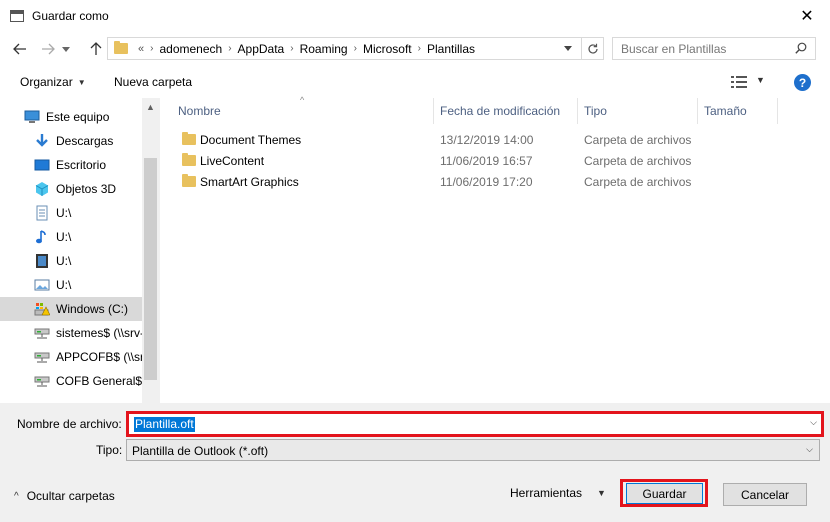 The width and height of the screenshot is (830, 522). What do you see at coordinates (739, 82) in the screenshot?
I see `view-options-icon` at bounding box center [739, 82].